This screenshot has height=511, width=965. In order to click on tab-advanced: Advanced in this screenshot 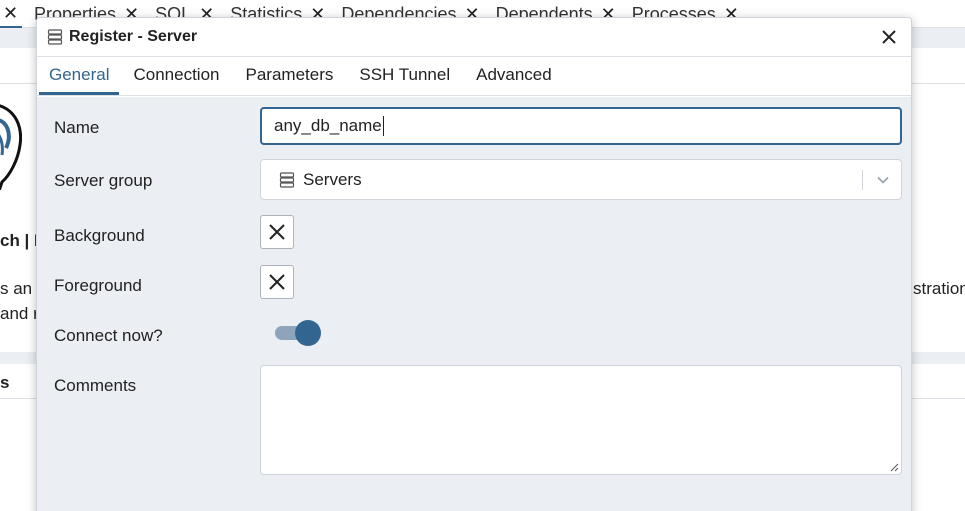, I will do `click(514, 76)`.